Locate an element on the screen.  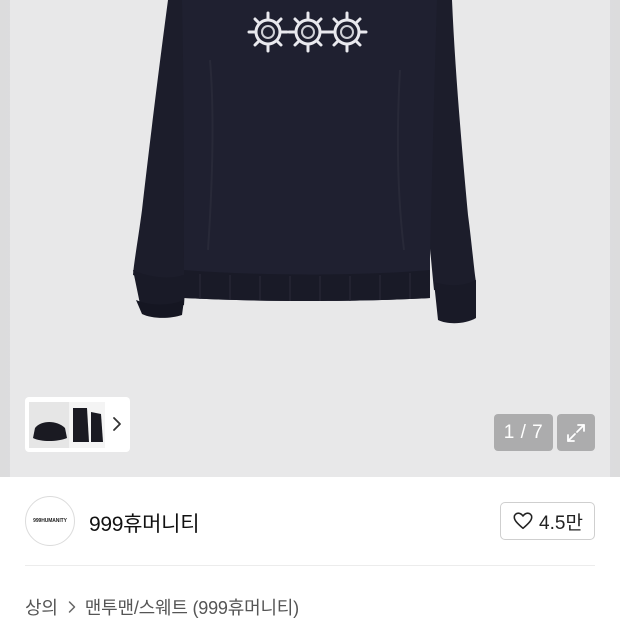
brand-logo-text: 999HUMANITY is located at coordinates (50, 521).